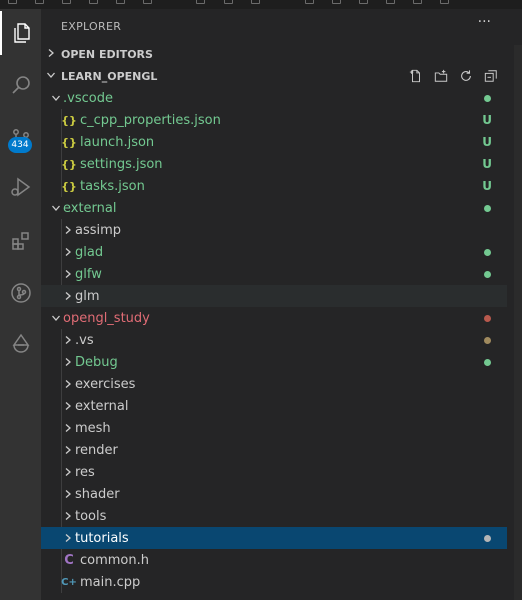  What do you see at coordinates (274, 186) in the screenshot?
I see `tree-file: {} tasks.json U` at bounding box center [274, 186].